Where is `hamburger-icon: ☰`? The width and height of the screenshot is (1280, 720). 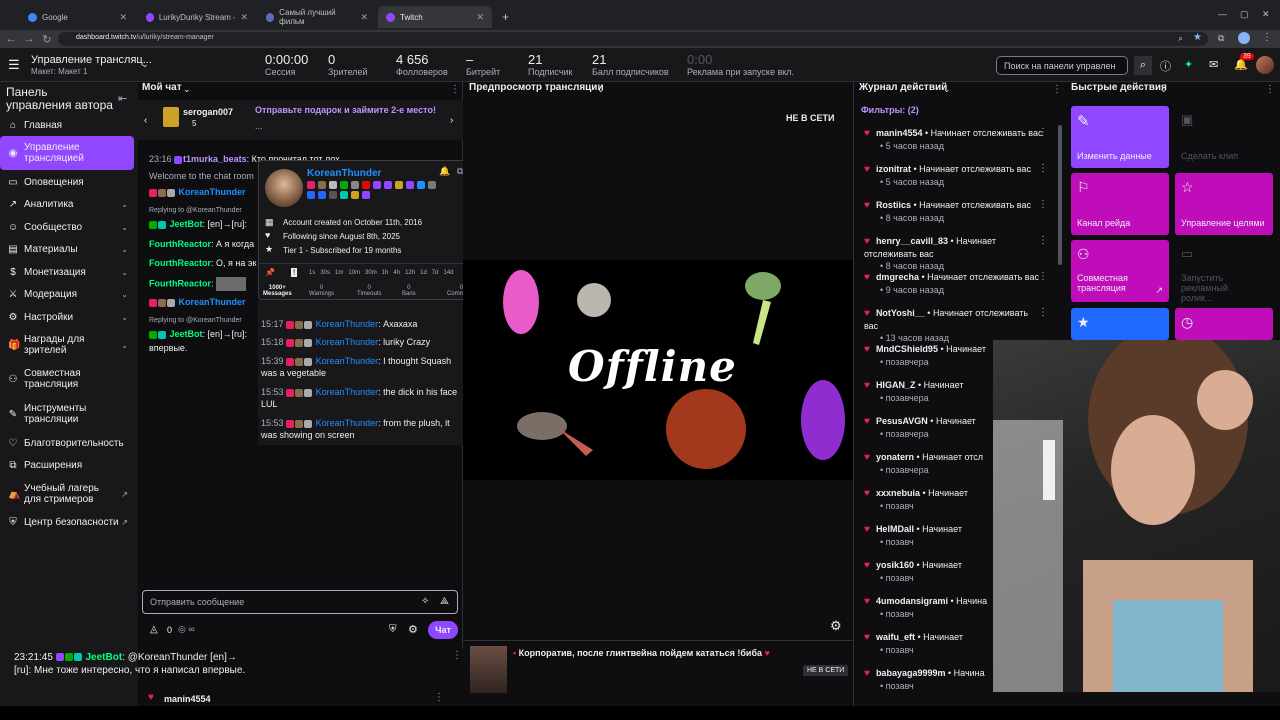 hamburger-icon: ☰ is located at coordinates (14, 65).